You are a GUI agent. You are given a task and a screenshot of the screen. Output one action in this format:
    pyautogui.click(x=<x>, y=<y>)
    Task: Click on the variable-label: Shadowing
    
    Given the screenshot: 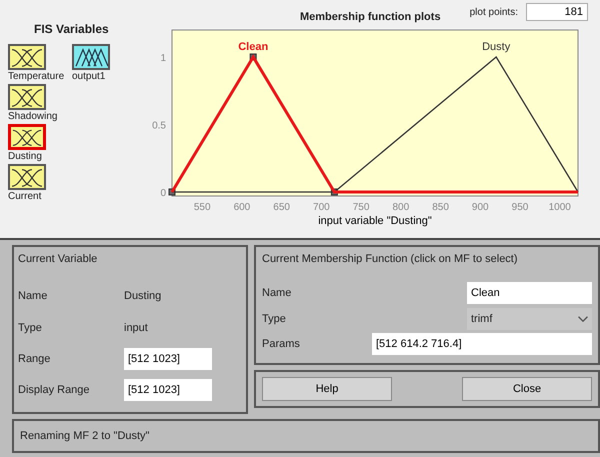 What is the action you would take?
    pyautogui.click(x=33, y=116)
    